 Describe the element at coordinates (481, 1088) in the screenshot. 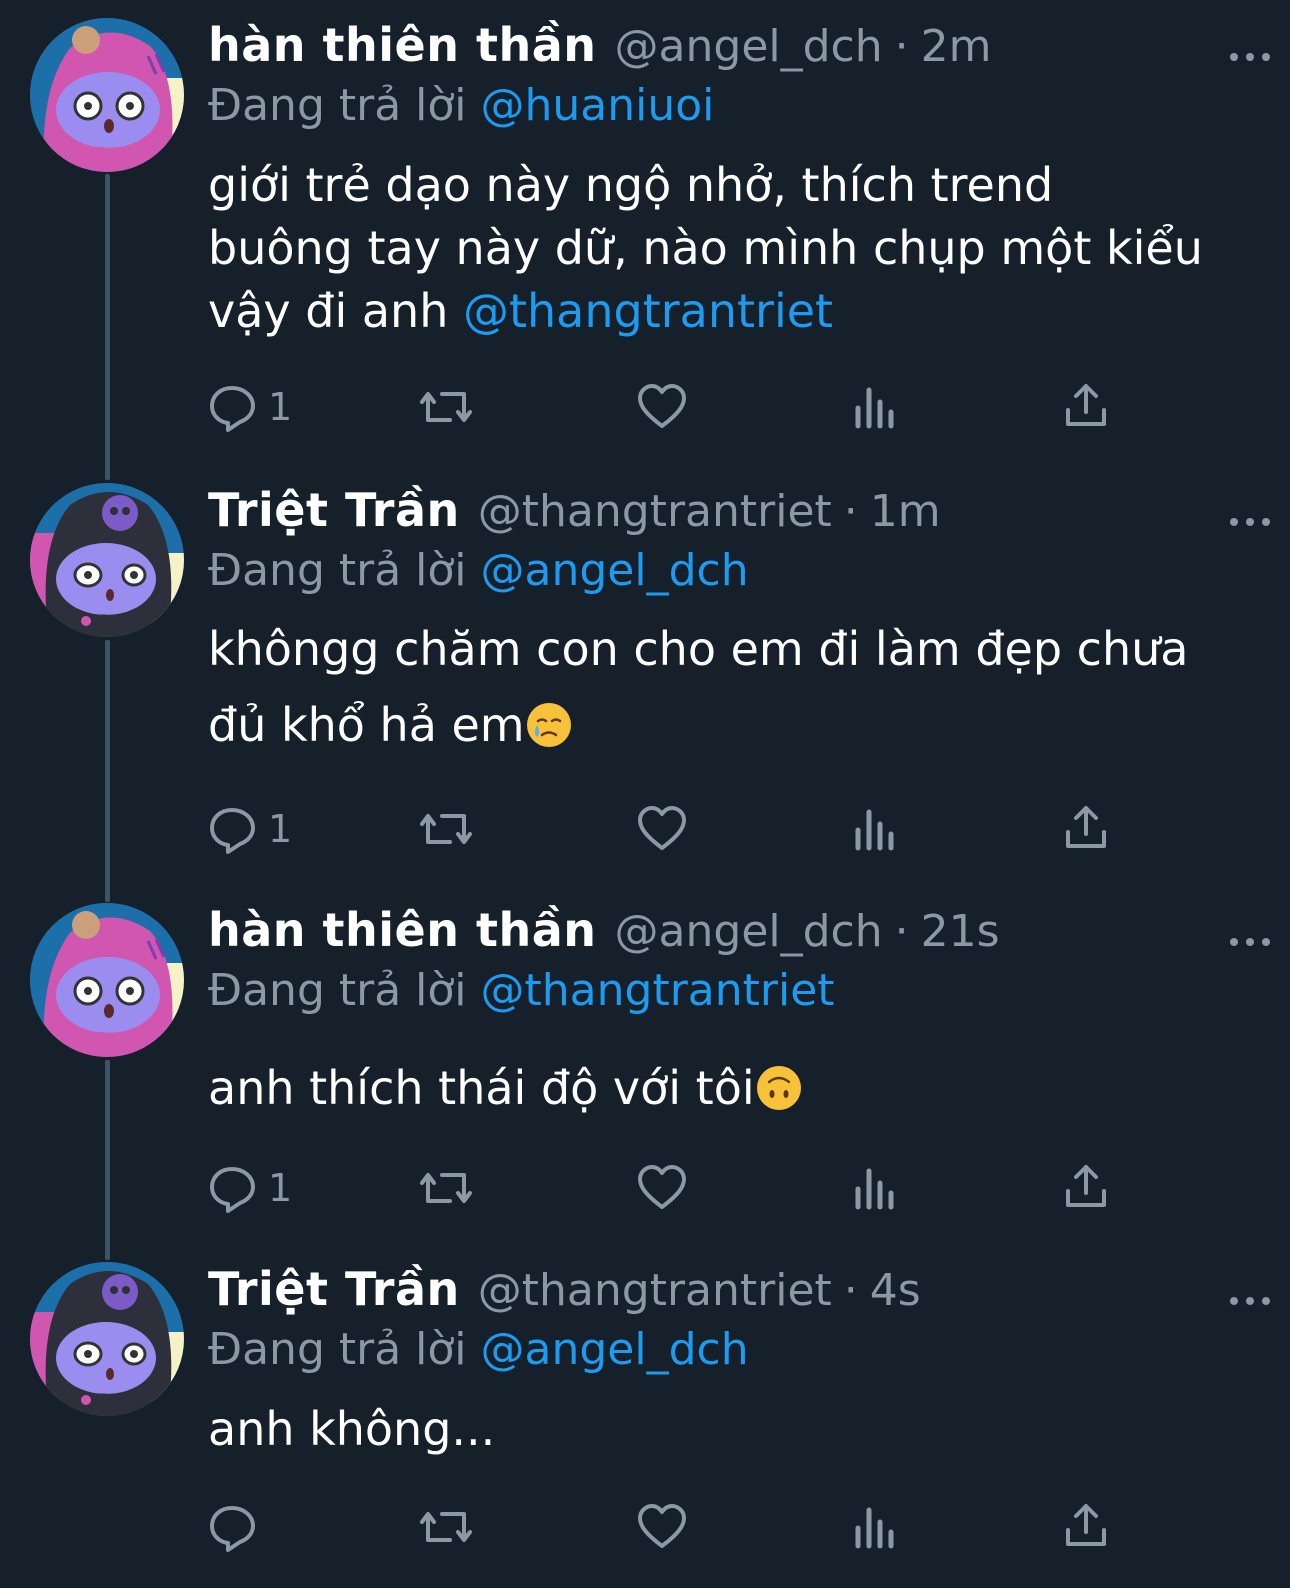

I see `tweet-text-line: anh thích thái độ với tôi` at that location.